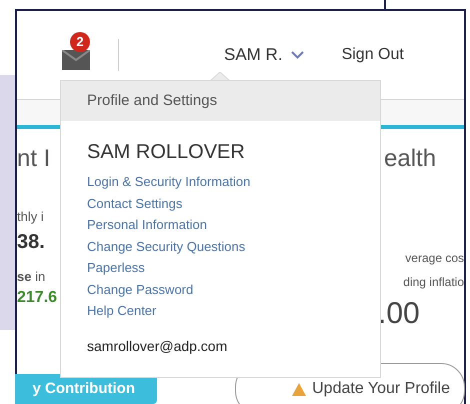  What do you see at coordinates (157, 346) in the screenshot?
I see `user-email: samrollover@adp.com` at bounding box center [157, 346].